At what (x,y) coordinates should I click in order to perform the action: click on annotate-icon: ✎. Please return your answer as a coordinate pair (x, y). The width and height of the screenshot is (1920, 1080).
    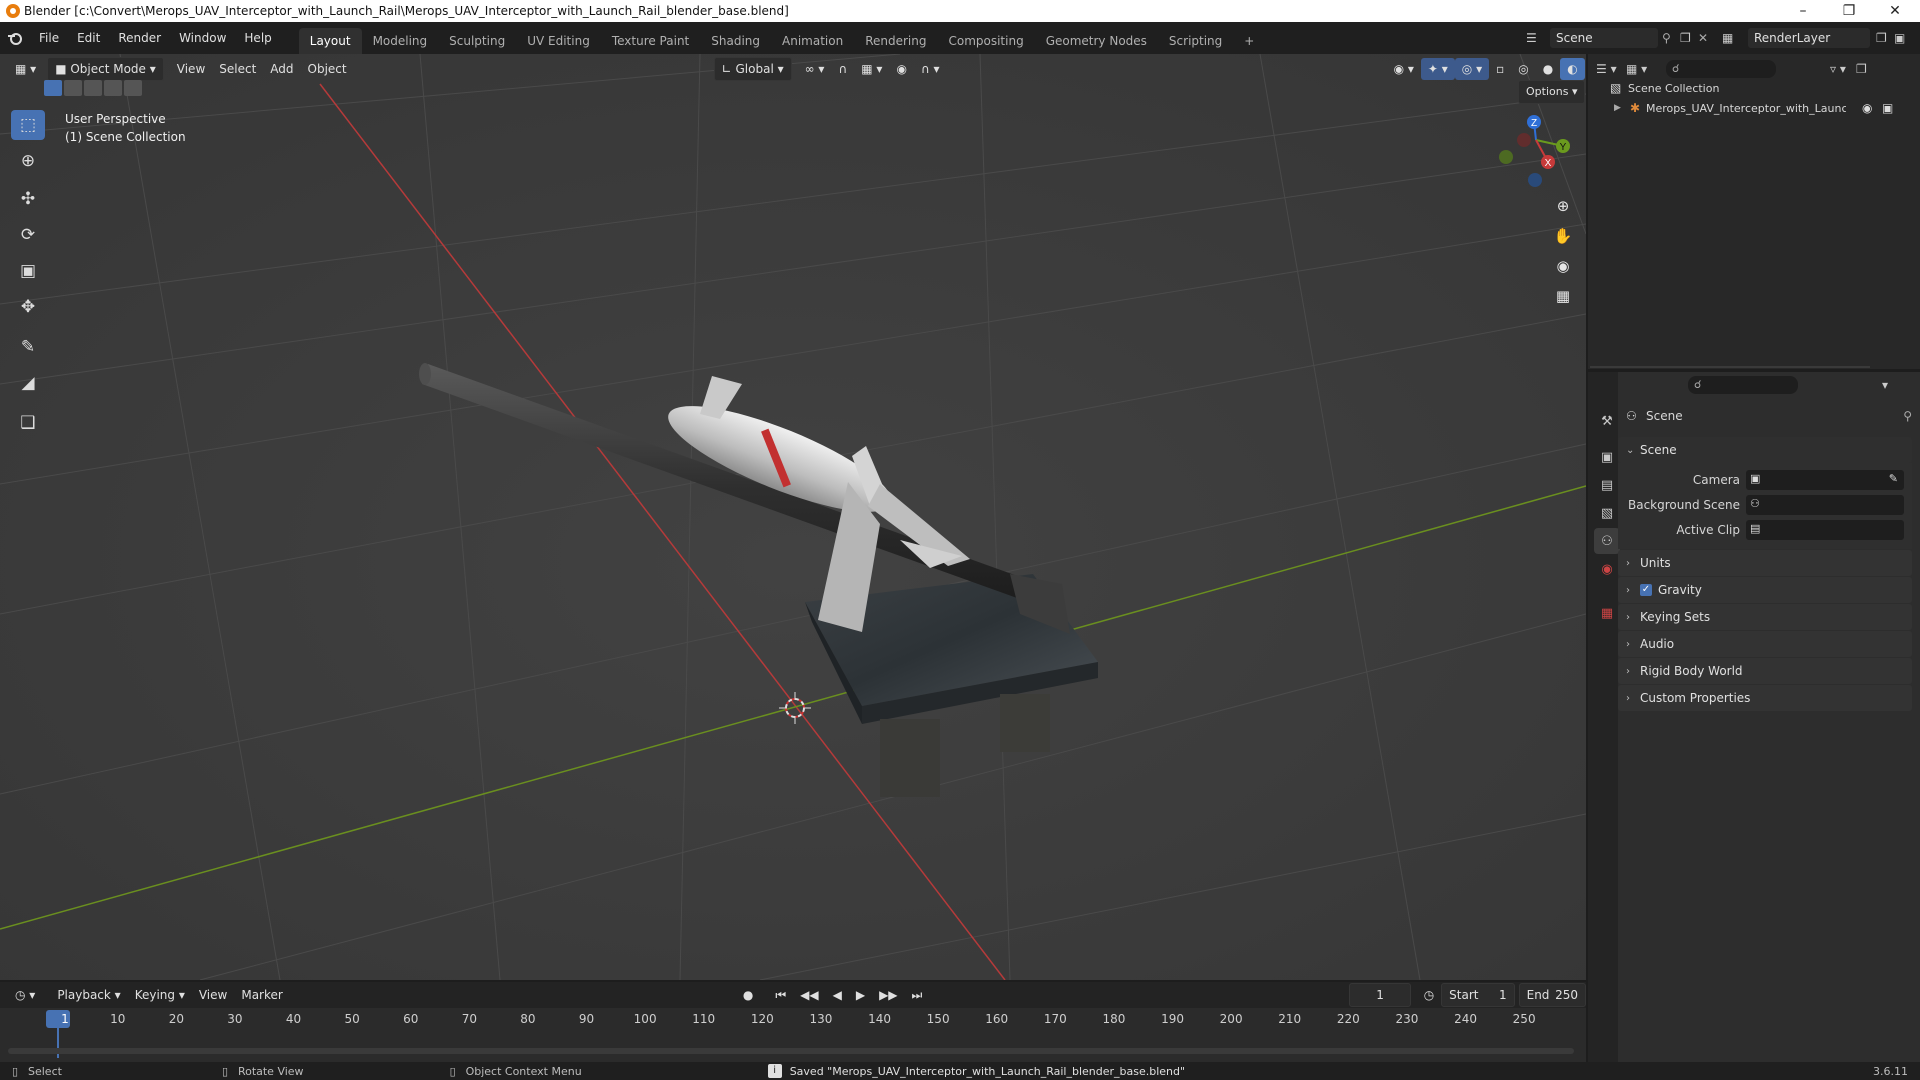
    Looking at the image, I should click on (28, 347).